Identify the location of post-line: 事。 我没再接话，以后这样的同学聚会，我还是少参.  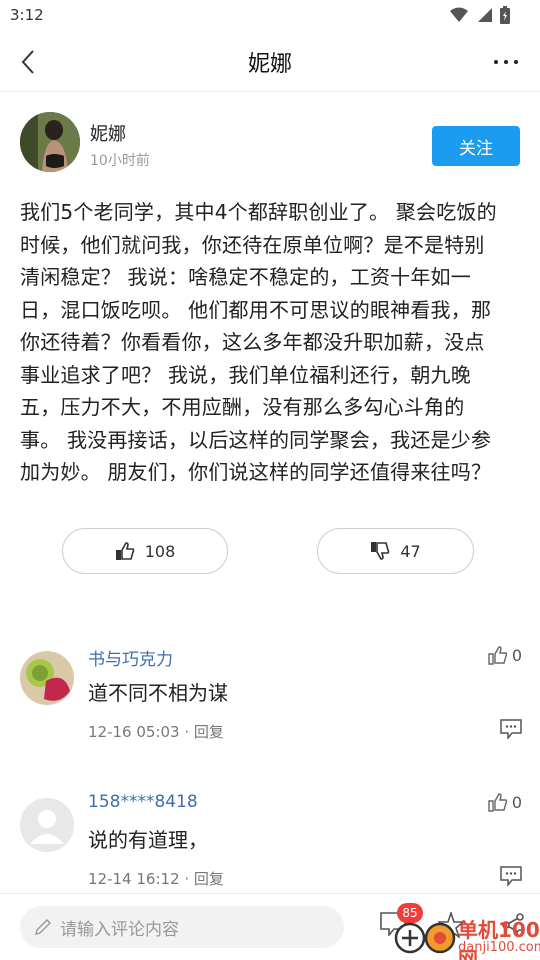
(256, 439).